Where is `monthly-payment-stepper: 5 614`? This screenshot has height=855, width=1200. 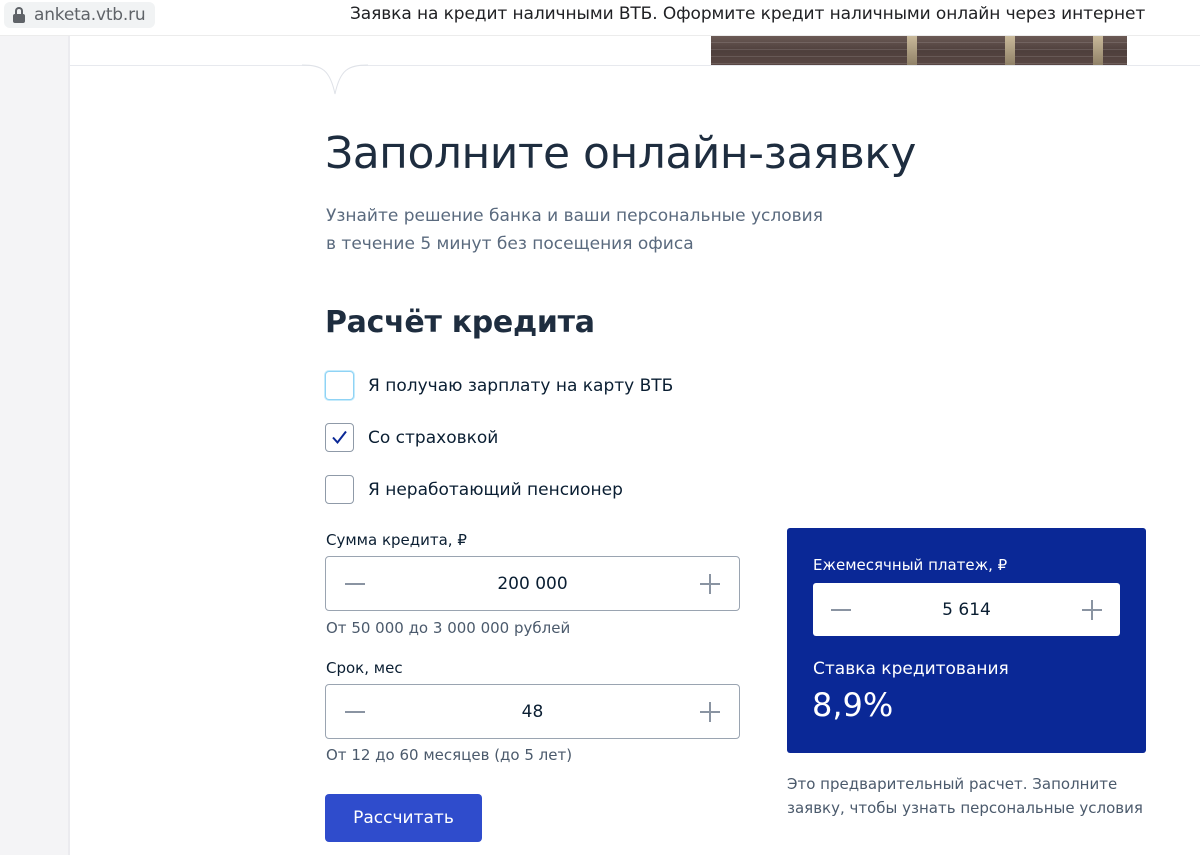 monthly-payment-stepper: 5 614 is located at coordinates (966, 609).